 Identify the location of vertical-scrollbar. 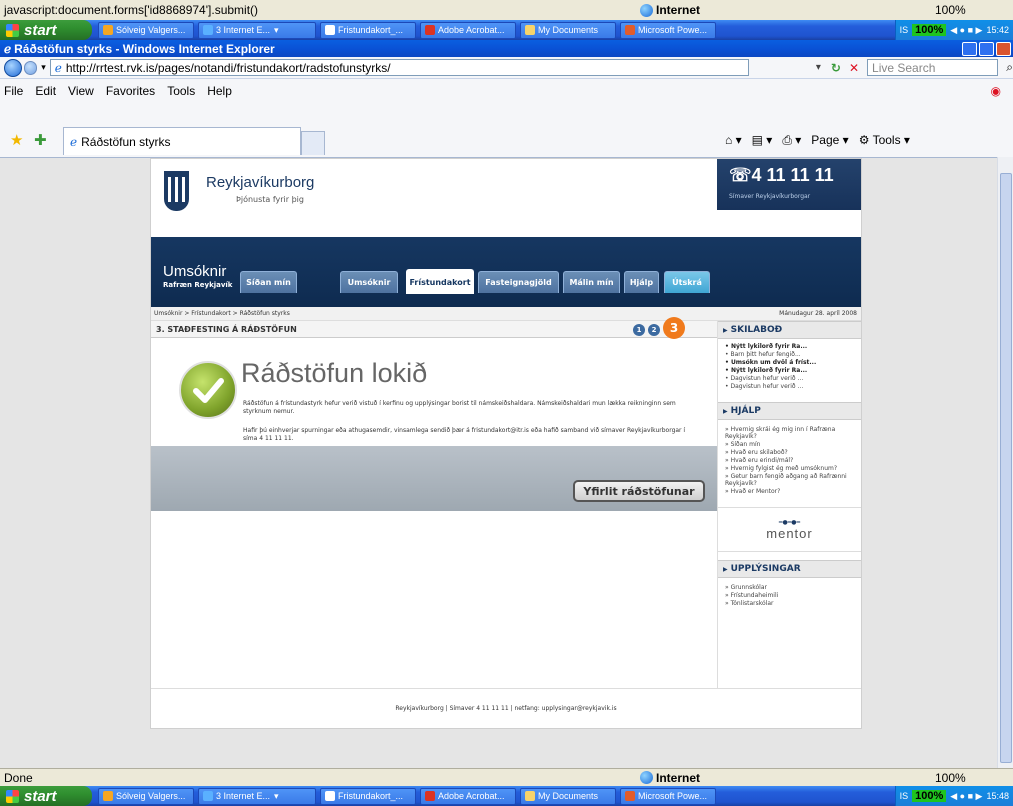
(1005, 462).